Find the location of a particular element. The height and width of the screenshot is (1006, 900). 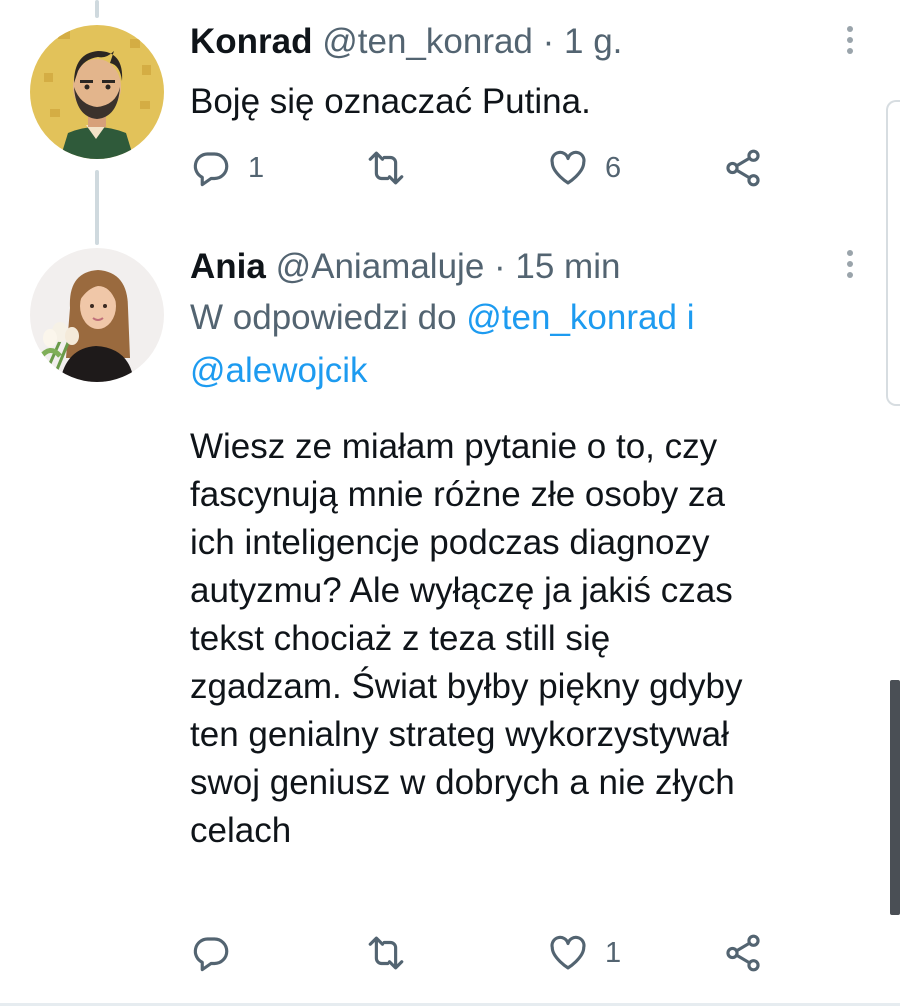

avatar-konrad is located at coordinates (97, 92).